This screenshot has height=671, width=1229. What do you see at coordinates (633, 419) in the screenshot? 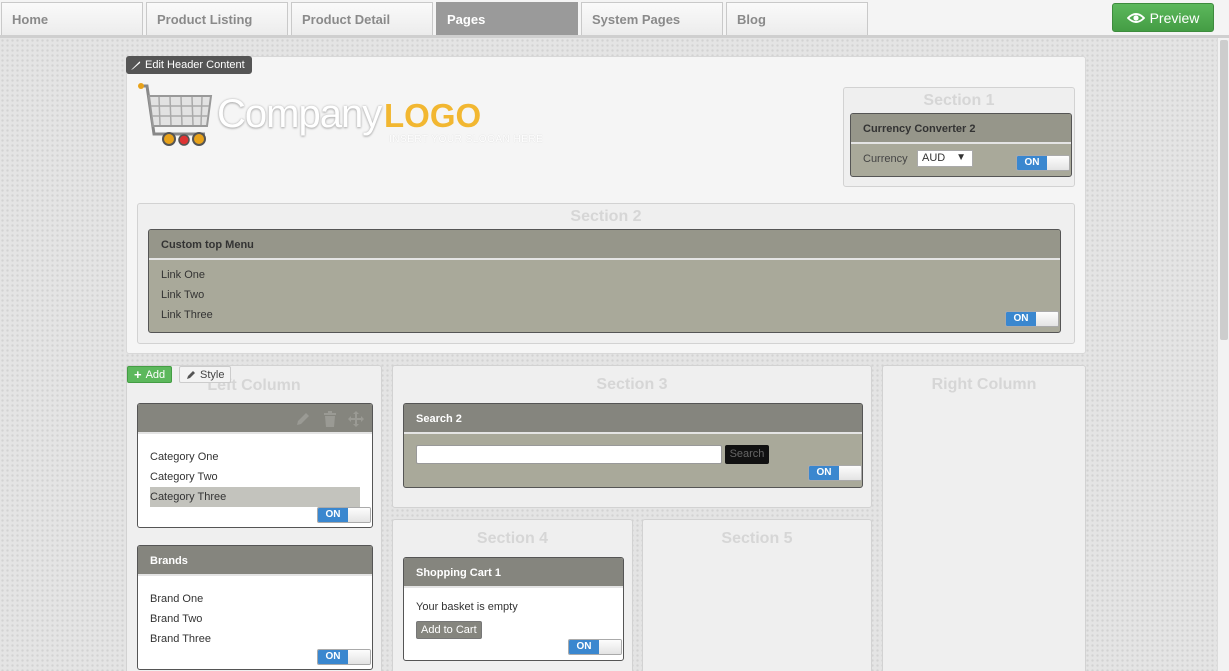
I see `search-widget-title: Search 2` at bounding box center [633, 419].